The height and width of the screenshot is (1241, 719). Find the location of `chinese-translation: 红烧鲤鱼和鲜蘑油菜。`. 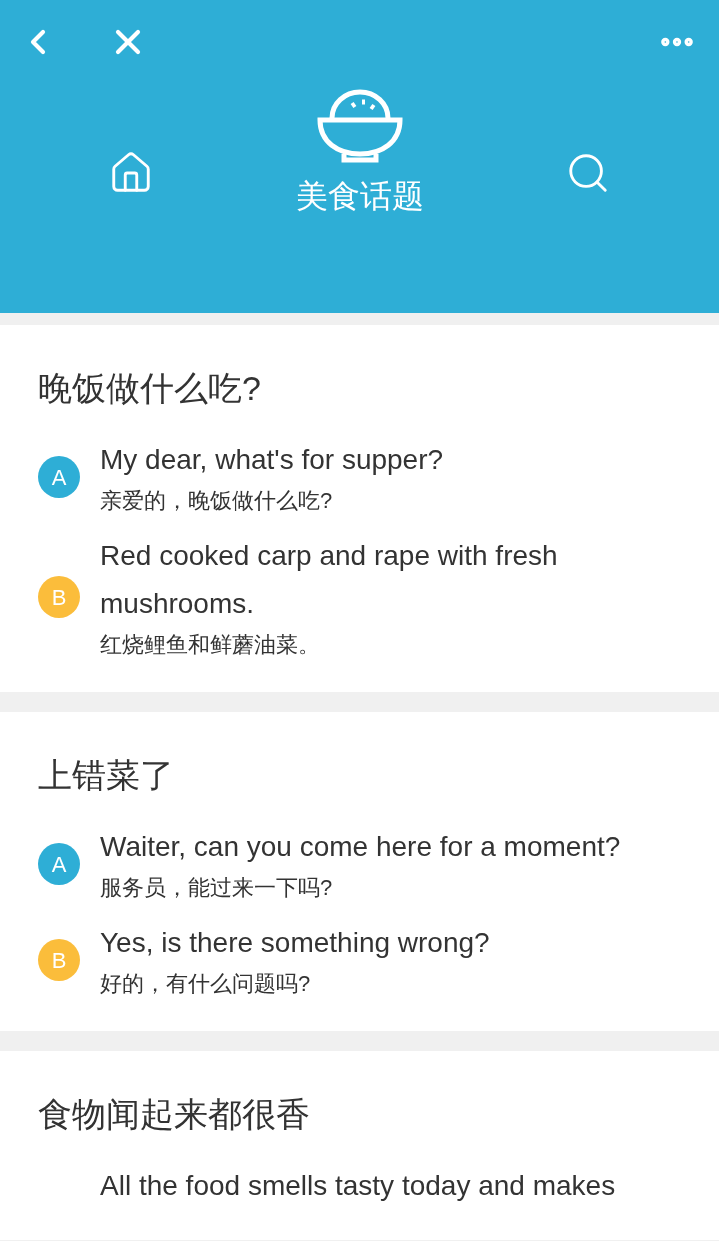

chinese-translation: 红烧鲤鱼和鲜蘑油菜。 is located at coordinates (210, 645).